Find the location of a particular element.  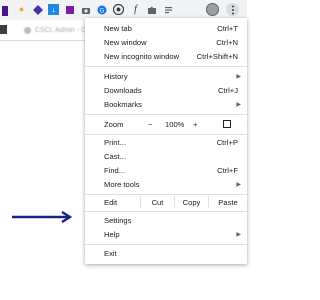

menu-item-new-tab: New tab Ctrl+T is located at coordinates (166, 28).